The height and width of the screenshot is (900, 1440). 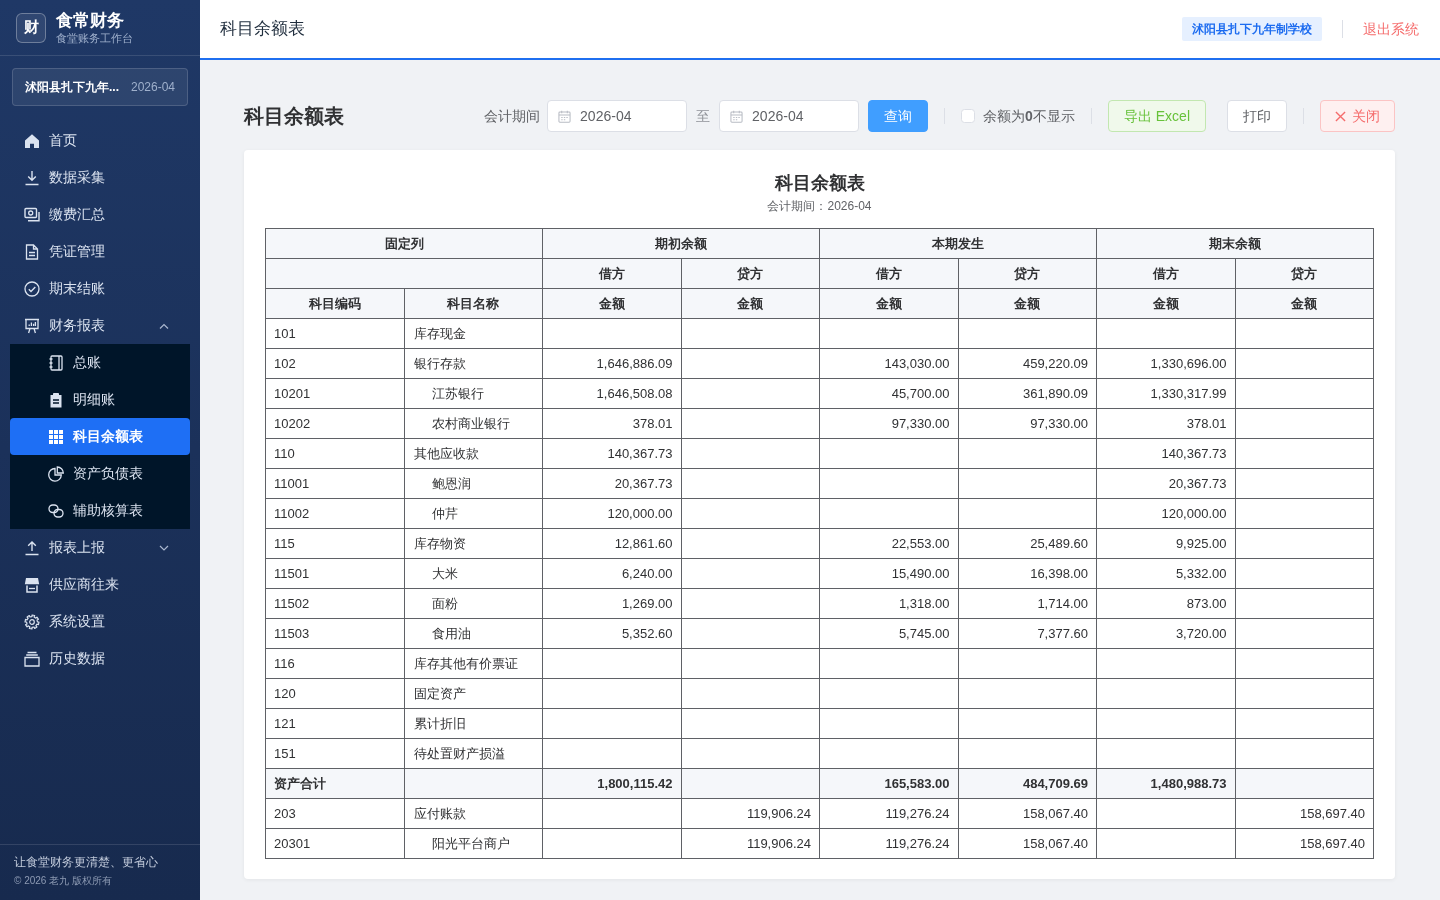 What do you see at coordinates (888, 573) in the screenshot?
I see `table-cell: 15,490.00` at bounding box center [888, 573].